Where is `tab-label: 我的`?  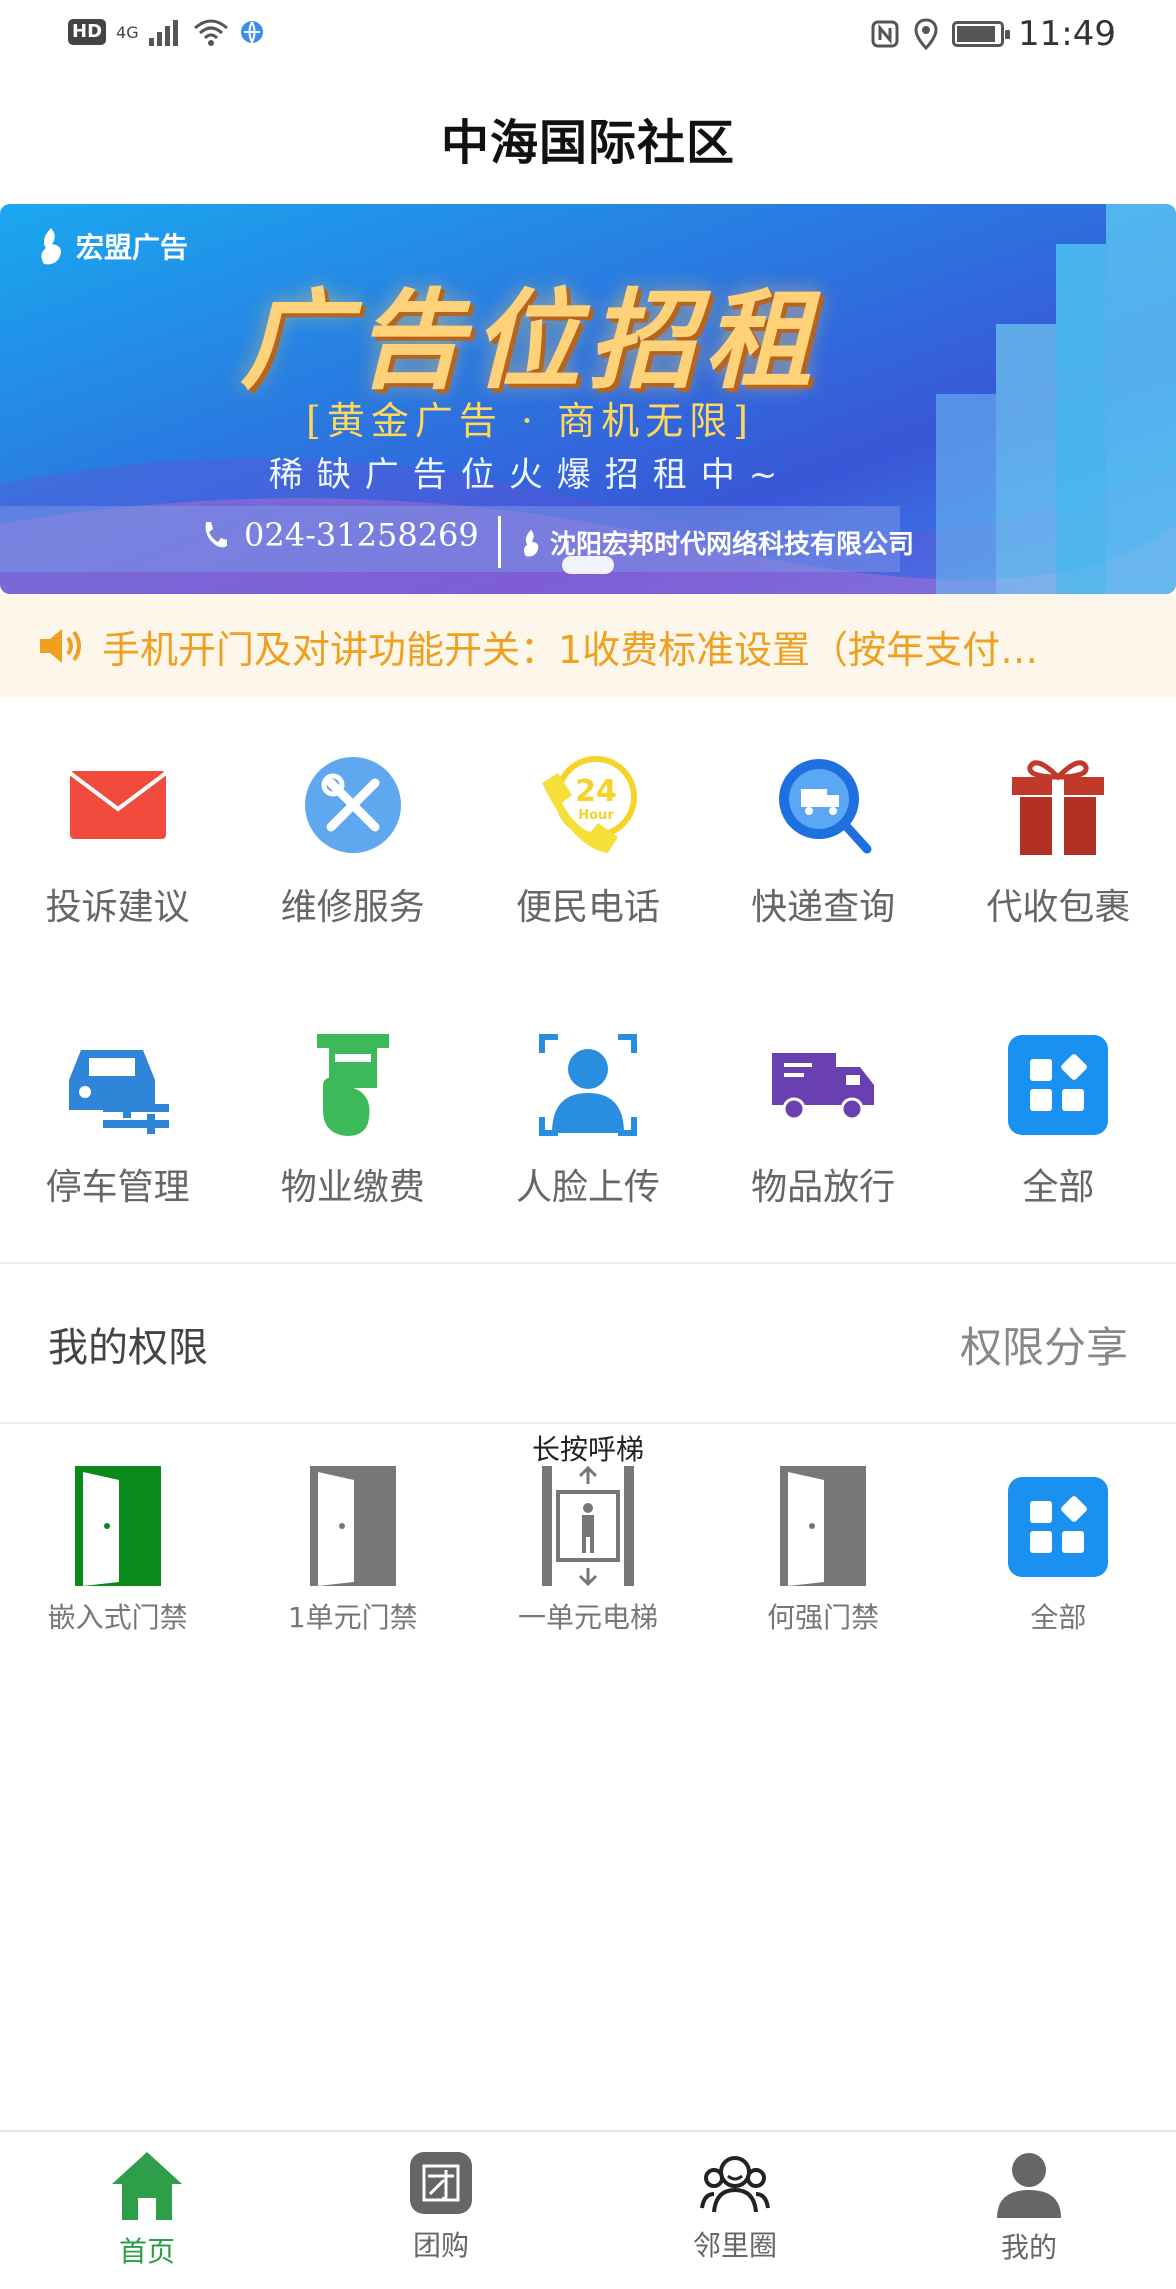 tab-label: 我的 is located at coordinates (1028, 2247).